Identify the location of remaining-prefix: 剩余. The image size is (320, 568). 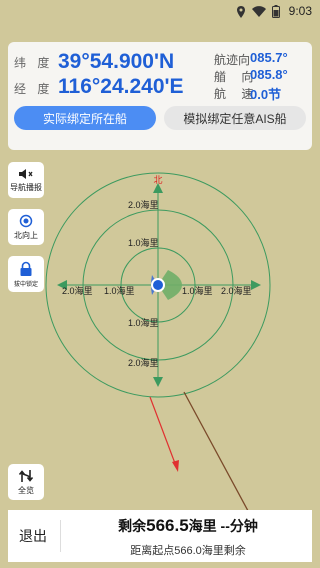
(132, 526).